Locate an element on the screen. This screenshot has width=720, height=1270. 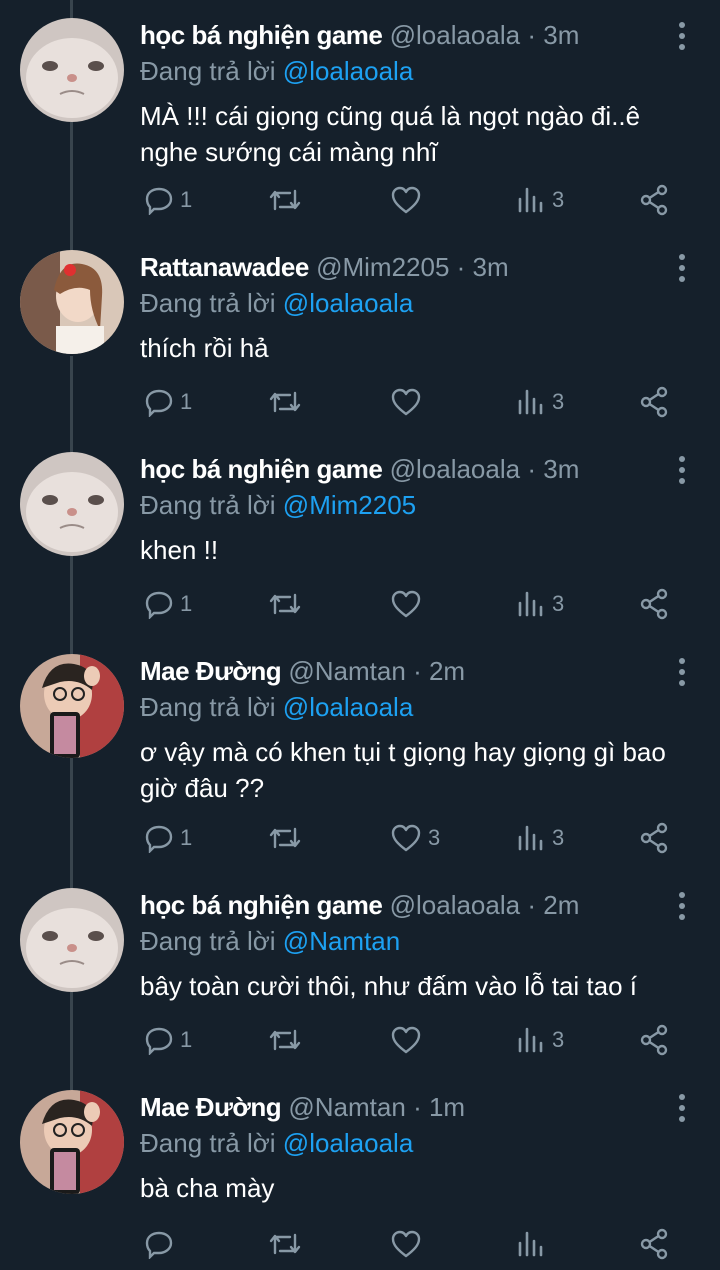
tweet-header: học bá nghiện game @loalaoala · 2m is located at coordinates (410, 908).